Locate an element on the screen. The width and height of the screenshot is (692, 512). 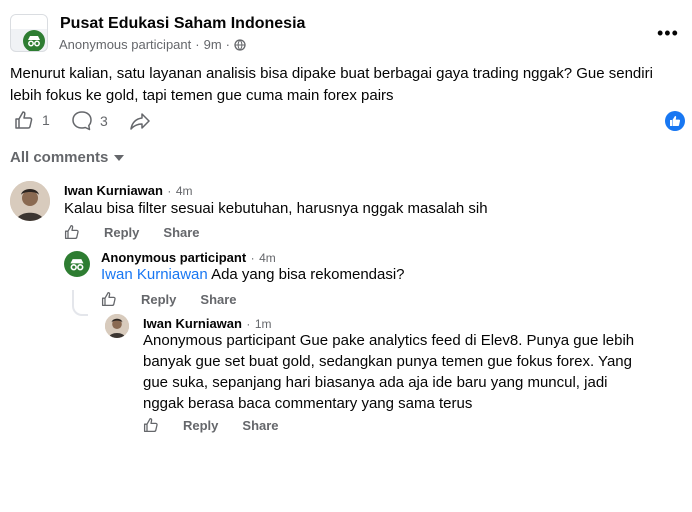
comment-count: 3 is located at coordinates (104, 121).